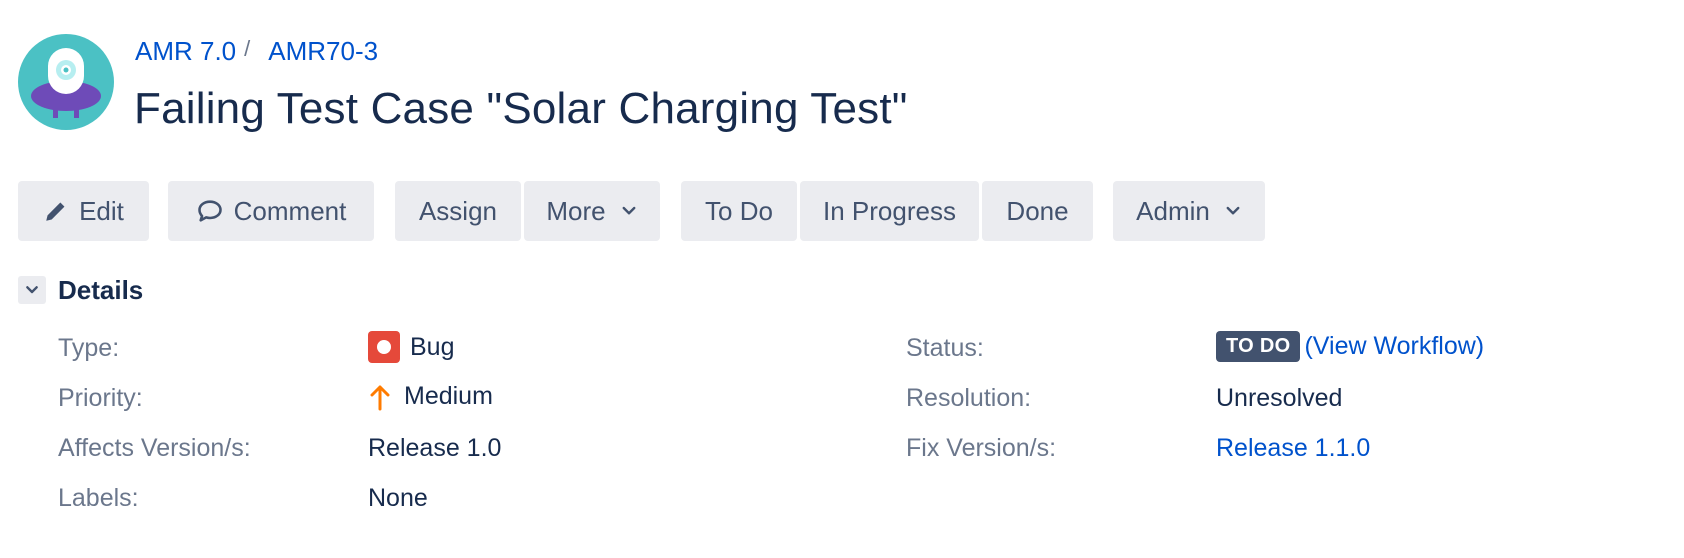 Image resolution: width=1684 pixels, height=558 pixels. Describe the element at coordinates (384, 347) in the screenshot. I see `bug-icon` at that location.